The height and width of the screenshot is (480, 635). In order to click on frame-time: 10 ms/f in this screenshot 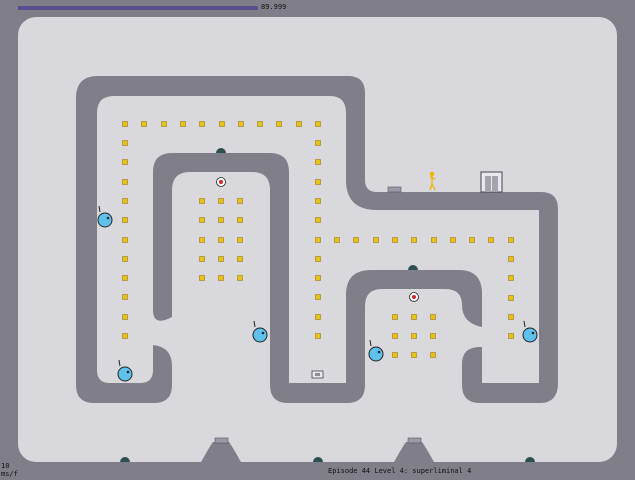, I will do `click(9, 470)`.